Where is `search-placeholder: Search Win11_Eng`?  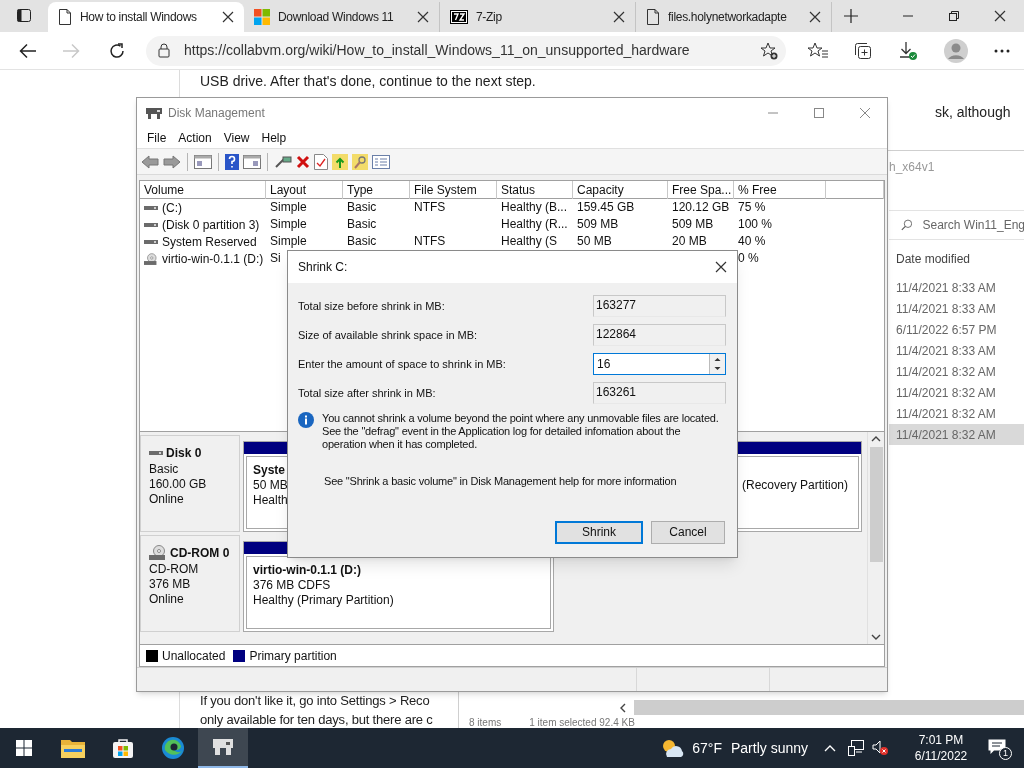 search-placeholder: Search Win11_Eng is located at coordinates (973, 225).